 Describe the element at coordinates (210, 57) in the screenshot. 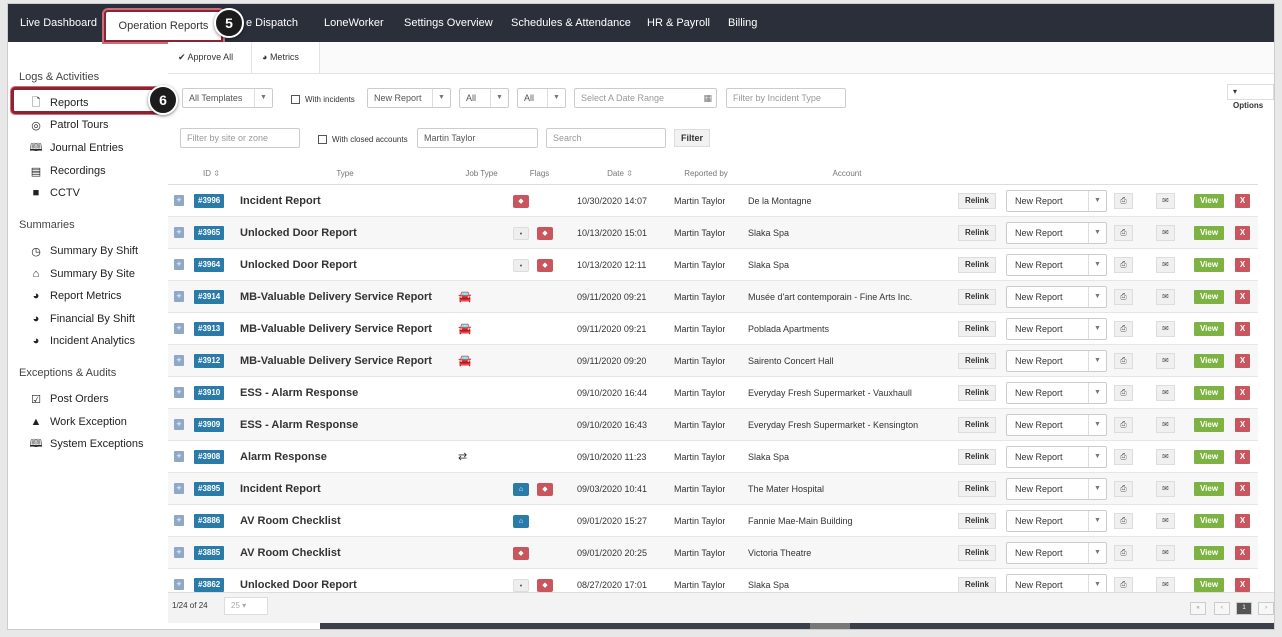

I see `approve-all-button: ✔ Approve All` at that location.